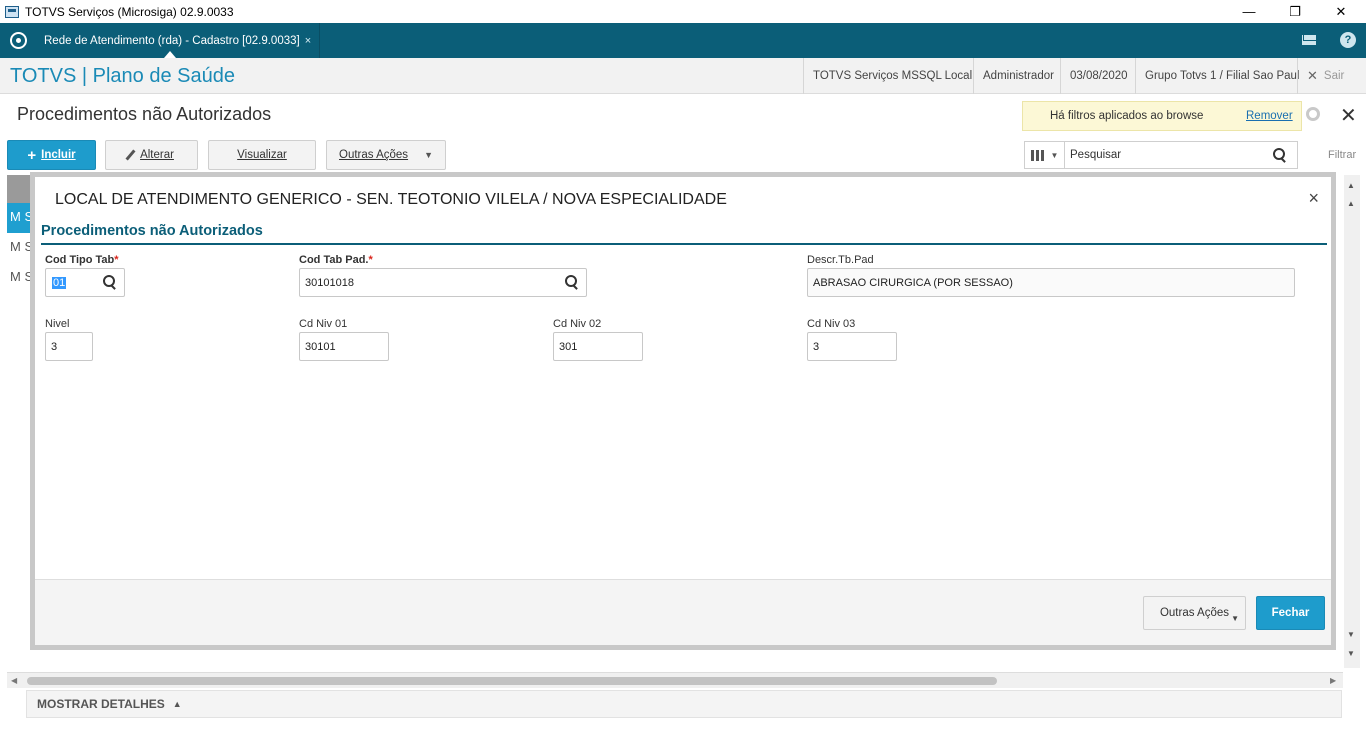  I want to click on descr-tb-pad-value: ABRASAO CIRURGICA (POR SESSAO), so click(913, 283).